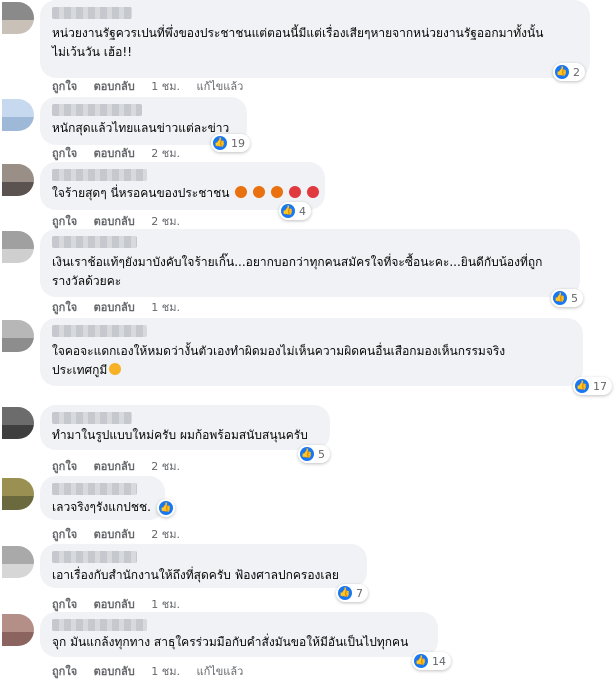 This screenshot has width=615, height=680. What do you see at coordinates (87, 281) in the screenshot?
I see `comment-text-line: รางวัลด้วยคะ` at bounding box center [87, 281].